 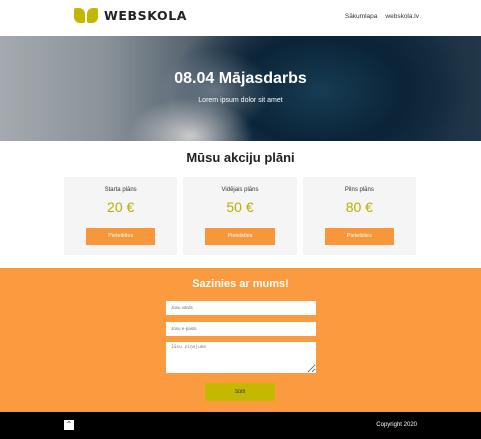 What do you see at coordinates (240, 190) in the screenshot?
I see `plan-name: Vidējais plāns` at bounding box center [240, 190].